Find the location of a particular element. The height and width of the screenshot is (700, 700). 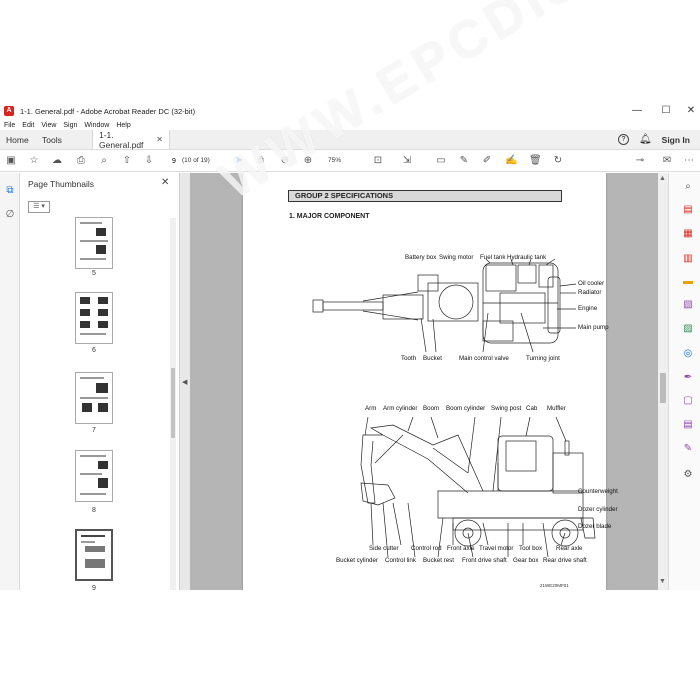

upload-cloud-icon: ☁ is located at coordinates (57, 161).